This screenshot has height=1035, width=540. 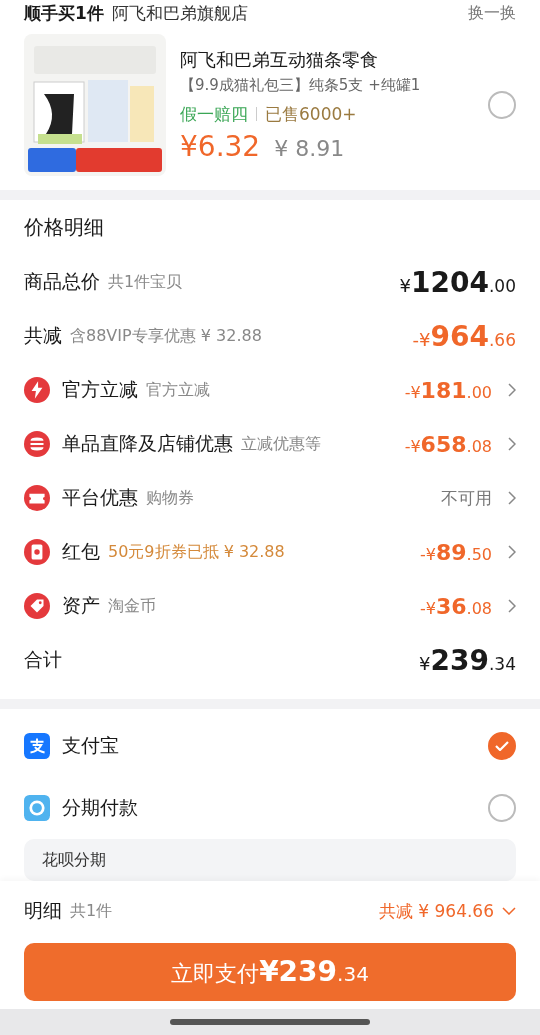 I want to click on saving-text: 共减 ¥ 964.66, so click(x=436, y=911).